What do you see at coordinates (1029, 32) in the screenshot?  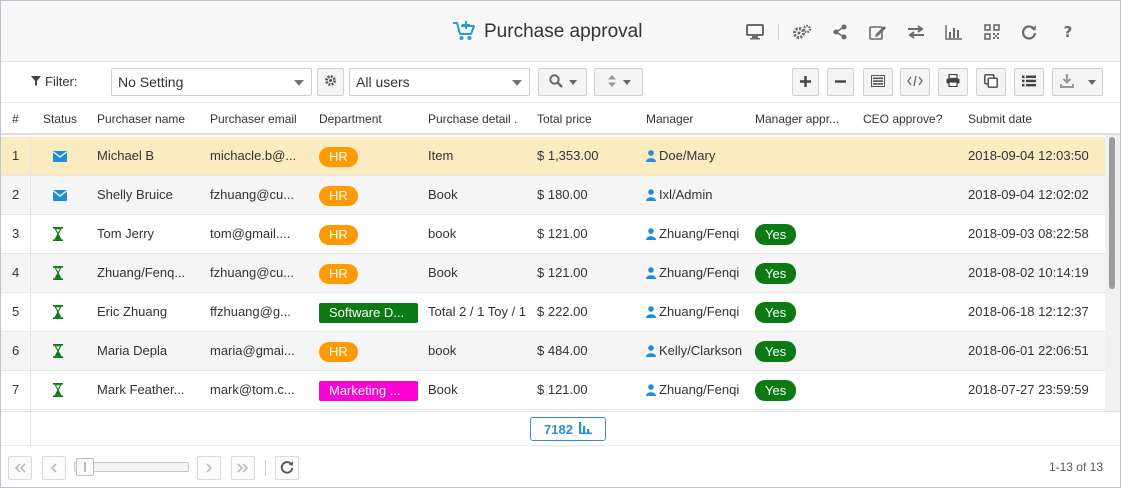 I see `refresh-icon` at bounding box center [1029, 32].